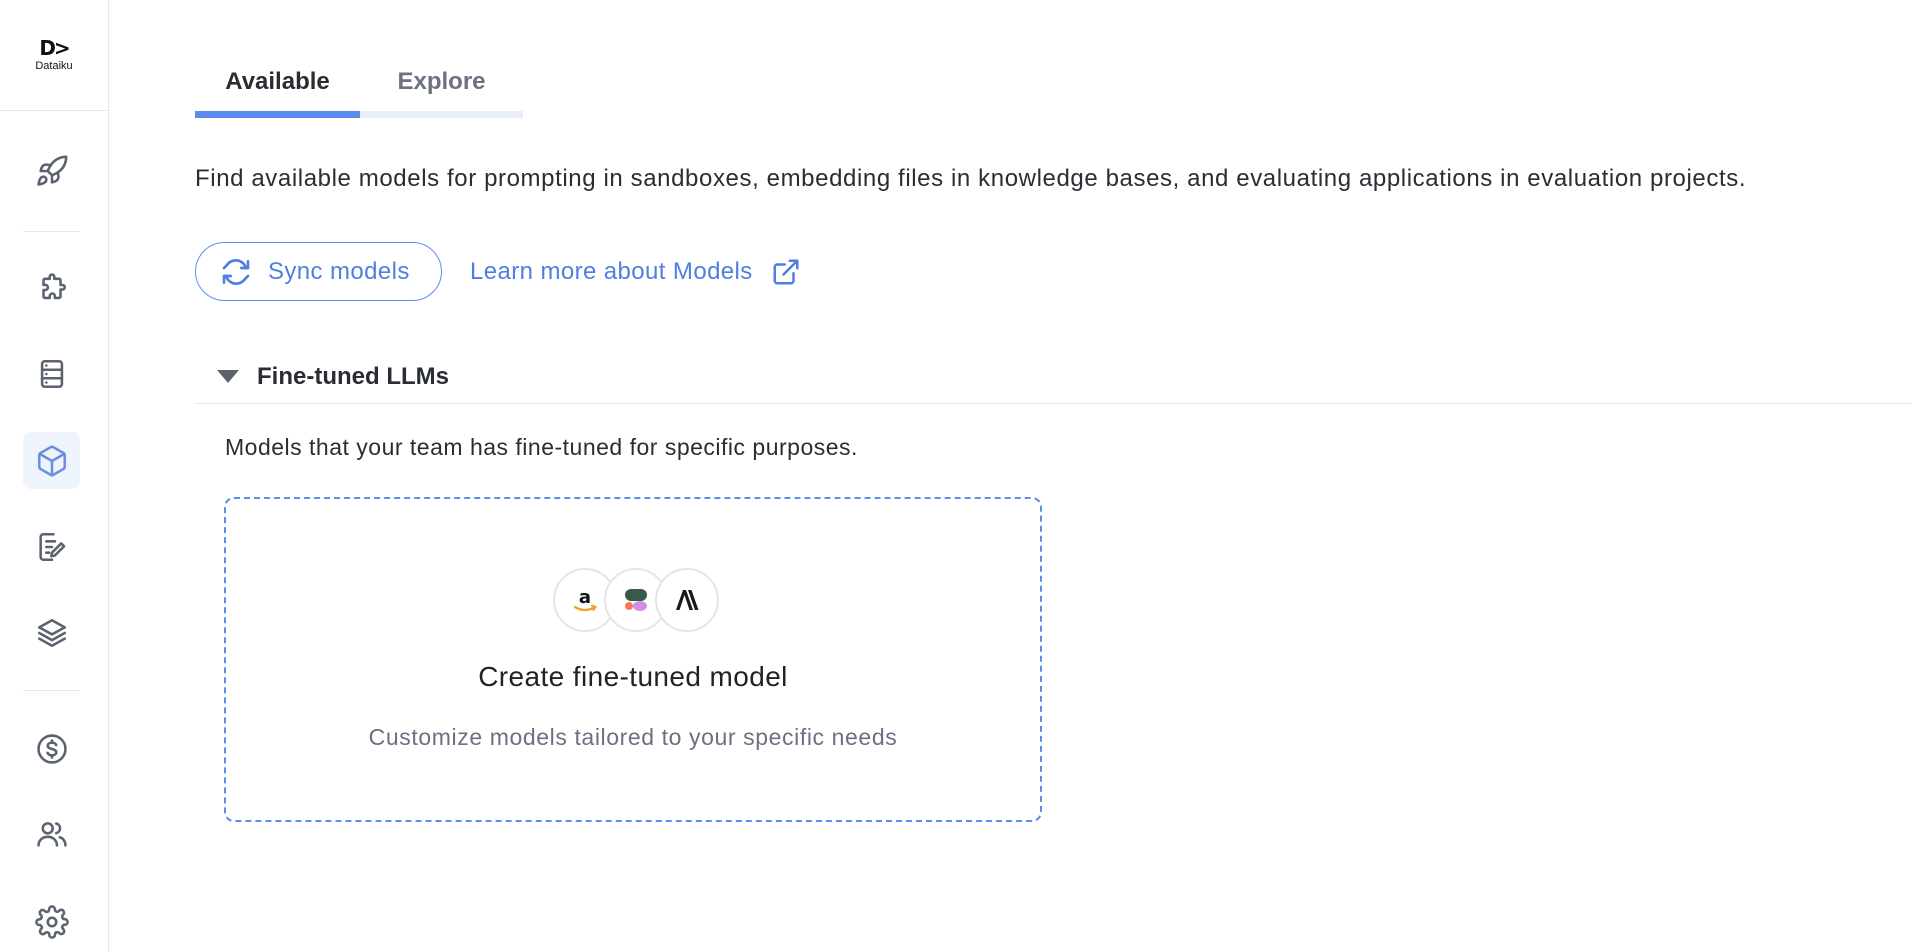 The image size is (1912, 952). I want to click on sidebar-item-team, so click(51, 833).